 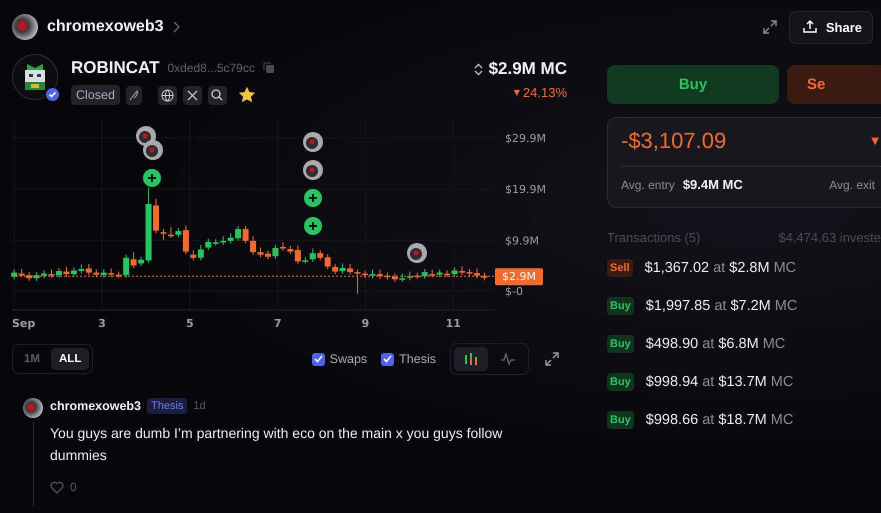 I want to click on range-tab: ALL, so click(x=70, y=359).